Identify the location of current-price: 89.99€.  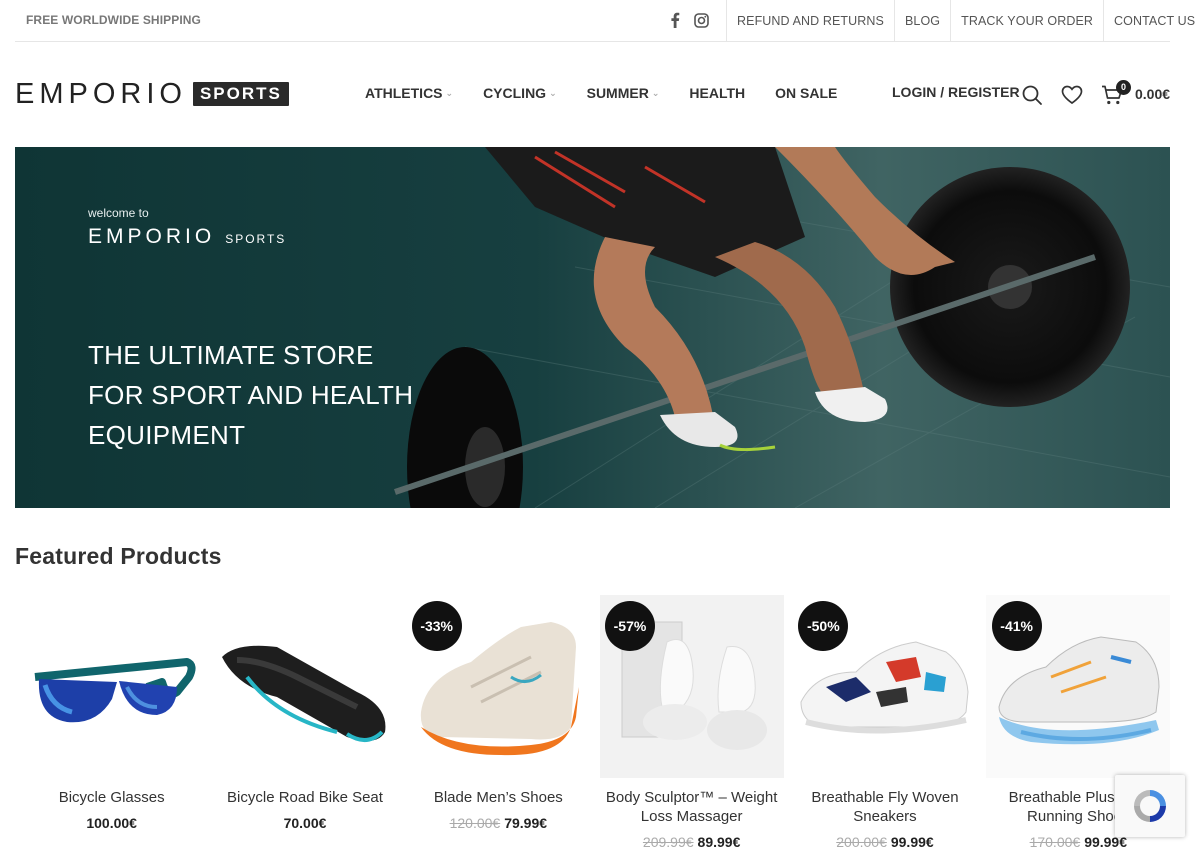
(719, 842).